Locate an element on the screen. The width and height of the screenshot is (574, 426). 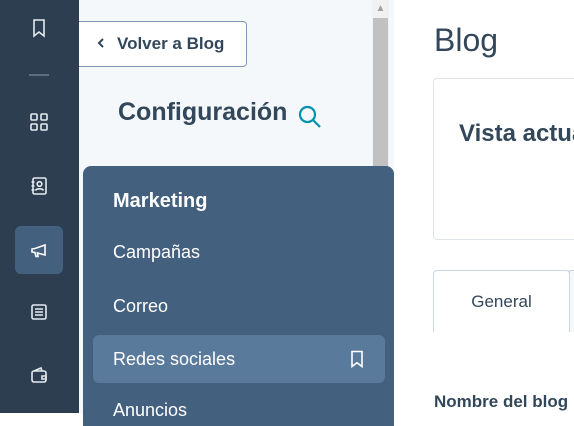
global-nav-rail is located at coordinates (39, 206).